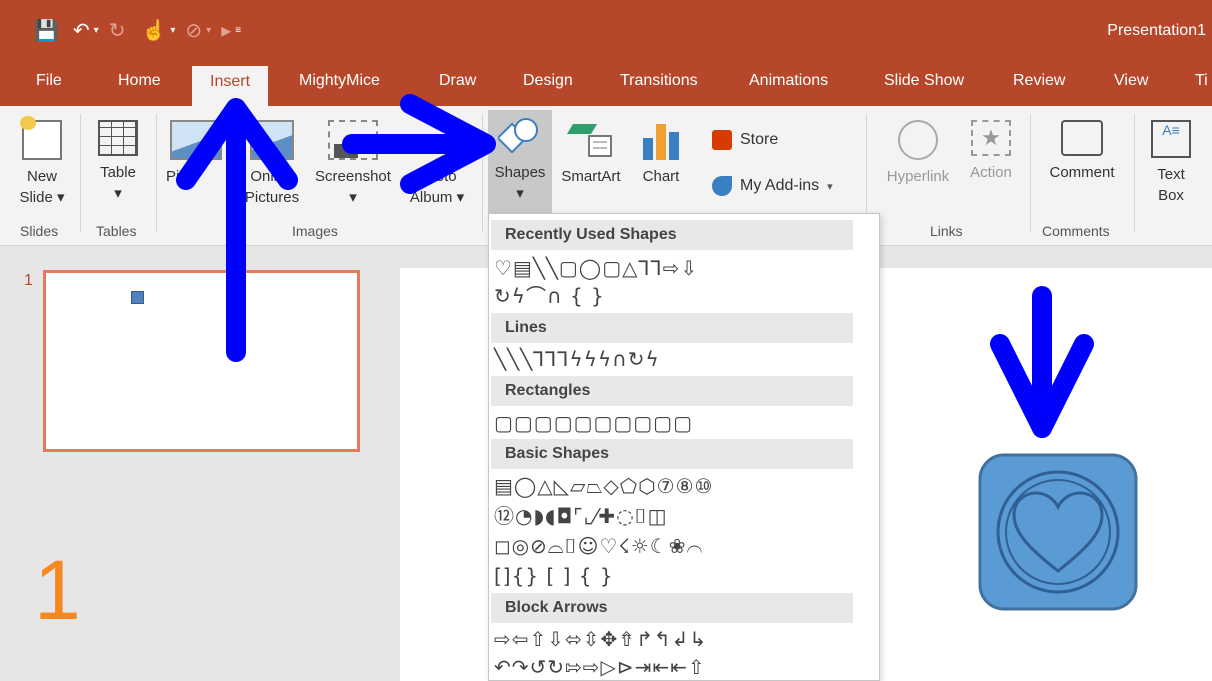 The height and width of the screenshot is (681, 1212). I want to click on action-button: ★ Action, so click(991, 151).